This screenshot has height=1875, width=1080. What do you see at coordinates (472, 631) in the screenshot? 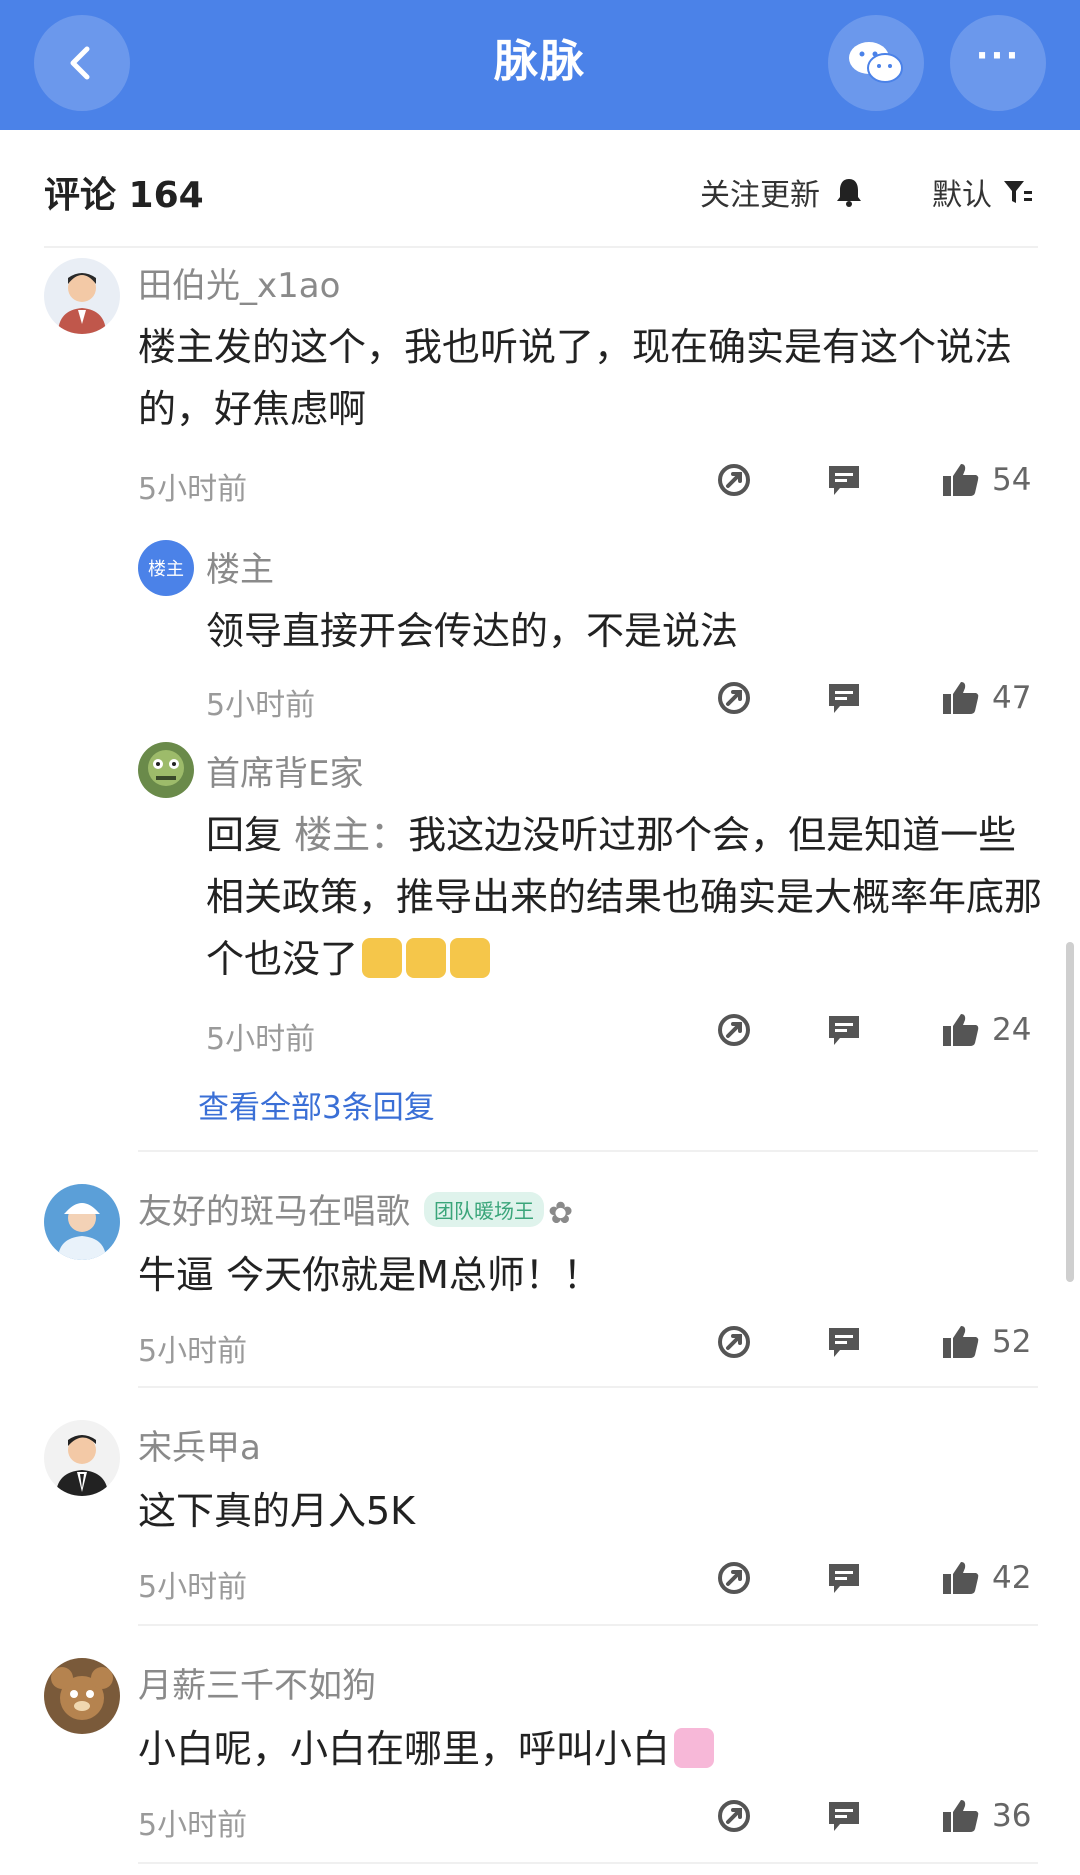
I see `reply-text: 领导直接开会传达的，不是说法` at bounding box center [472, 631].